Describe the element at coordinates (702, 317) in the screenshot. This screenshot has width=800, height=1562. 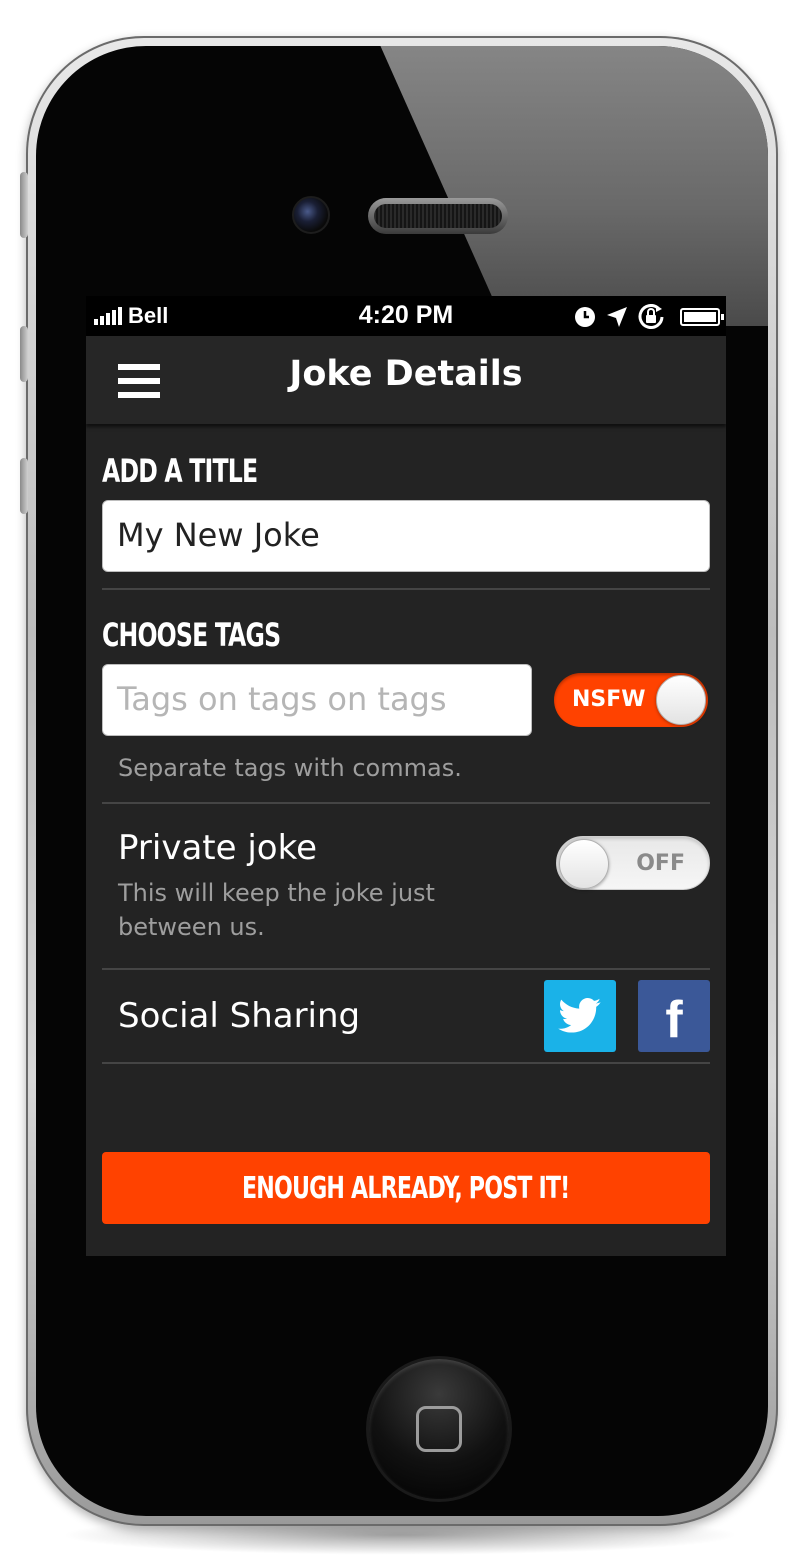
I see `battery-icon` at that location.